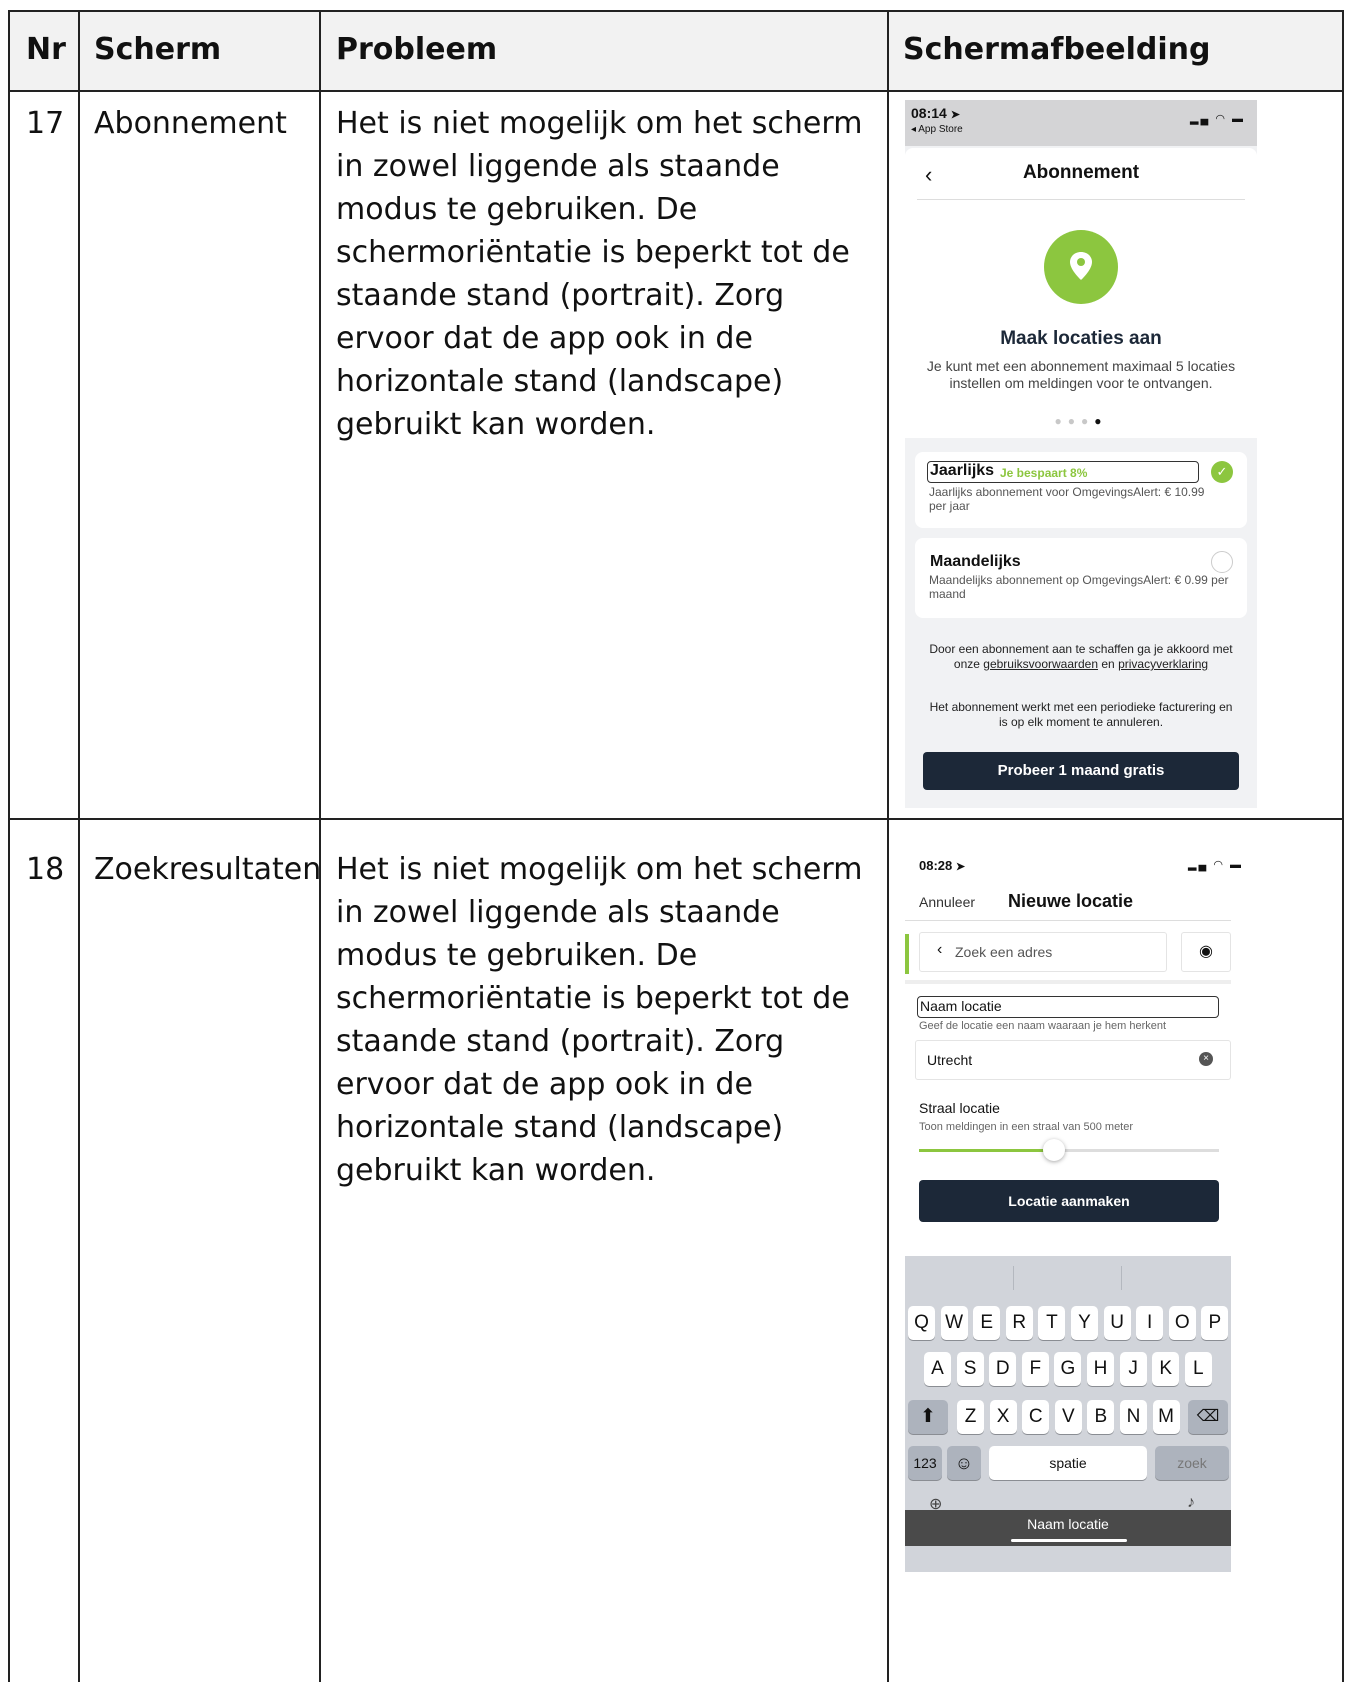  What do you see at coordinates (1182, 1323) in the screenshot?
I see `key-o: O` at bounding box center [1182, 1323].